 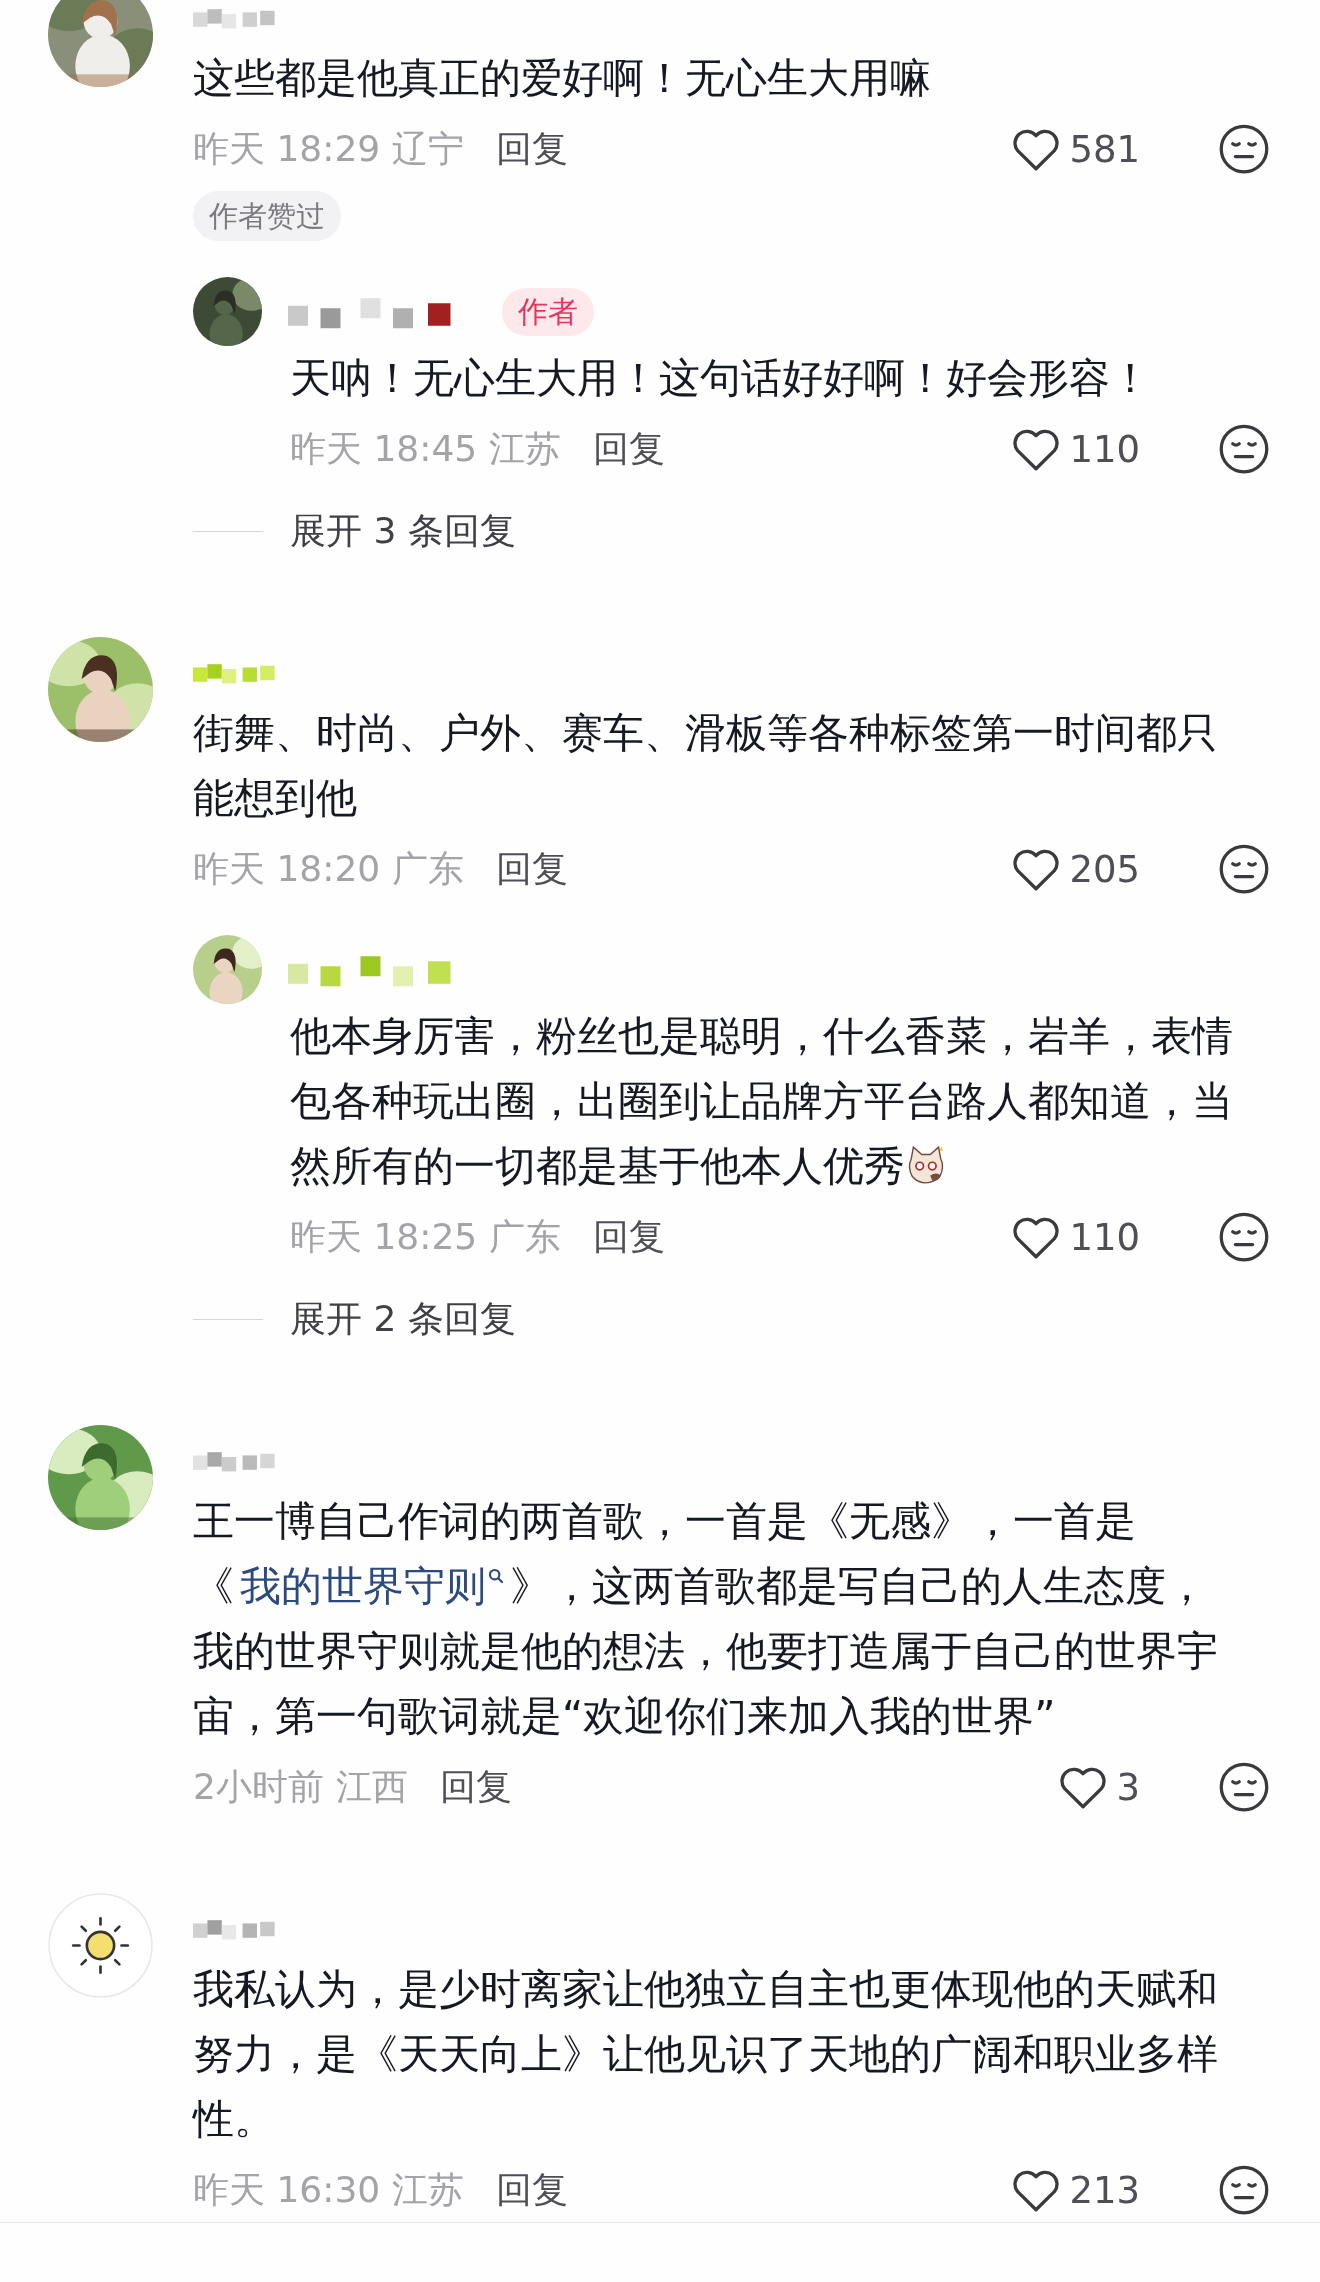 I want to click on expand-replies-link: 展开 3 条回复, so click(x=403, y=531).